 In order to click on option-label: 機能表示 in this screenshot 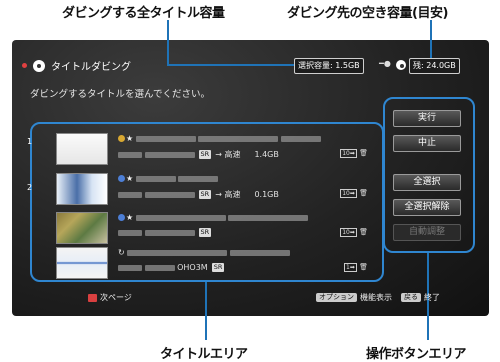, I will do `click(376, 297)`.